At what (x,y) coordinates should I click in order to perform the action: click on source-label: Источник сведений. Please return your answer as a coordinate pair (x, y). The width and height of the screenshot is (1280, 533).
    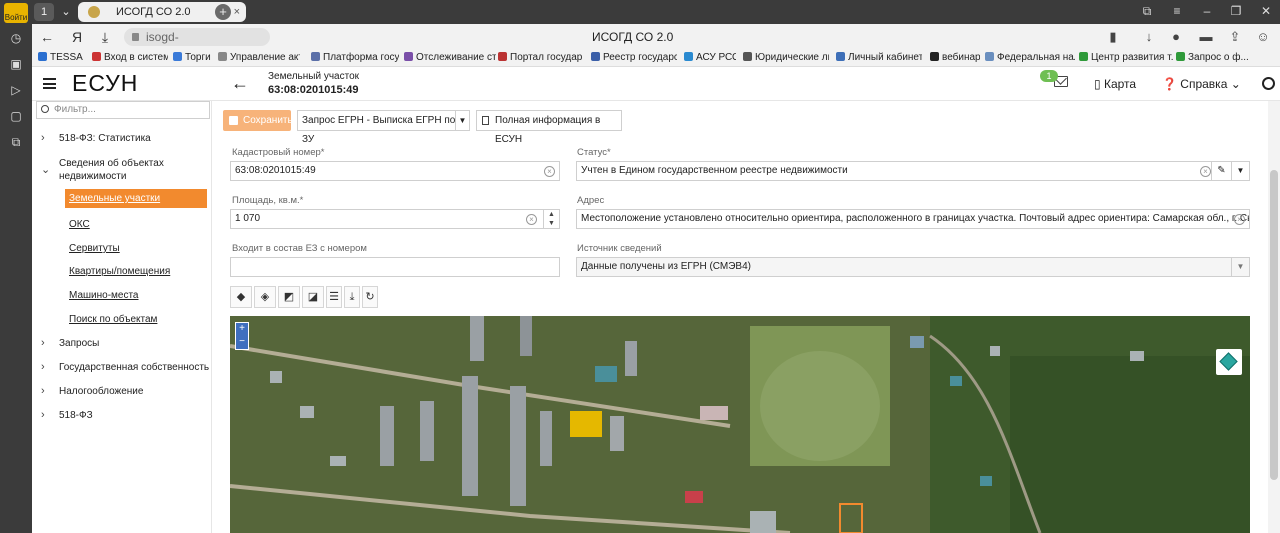
    Looking at the image, I should click on (619, 248).